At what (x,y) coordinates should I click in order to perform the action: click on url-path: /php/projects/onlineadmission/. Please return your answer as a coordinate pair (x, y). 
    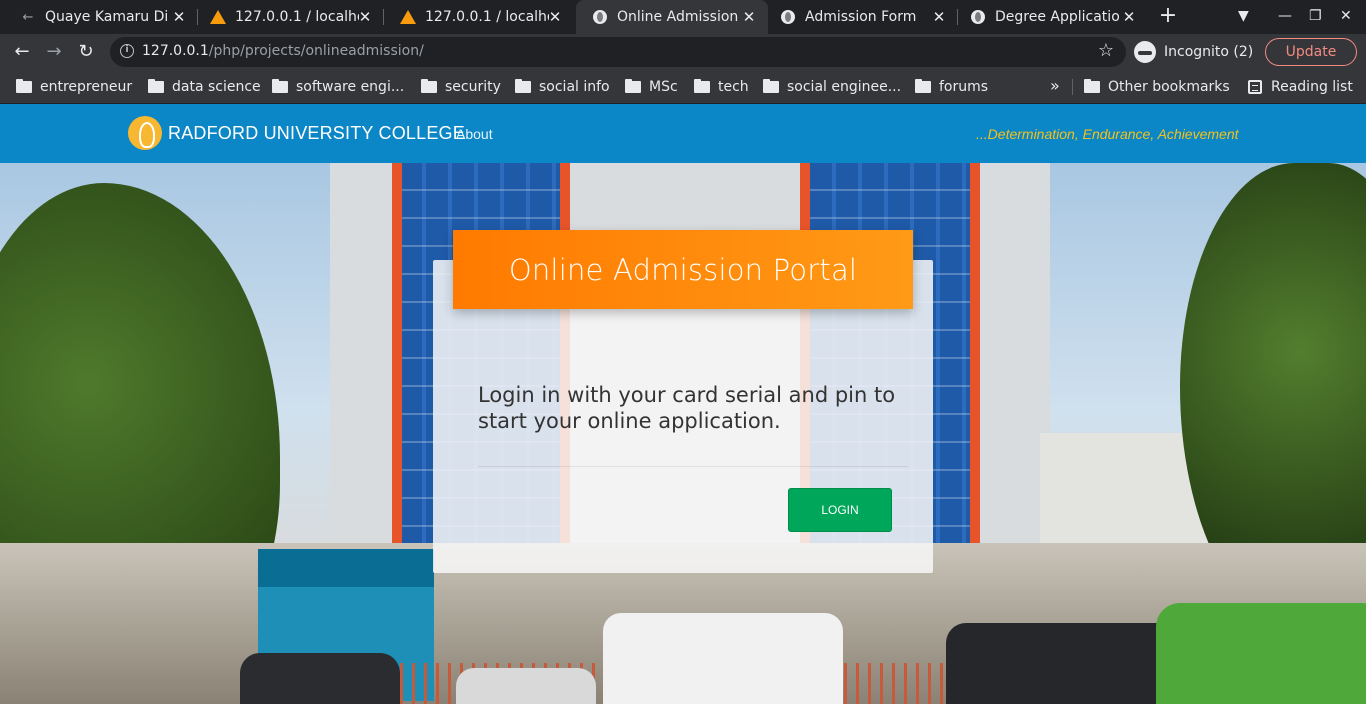
    Looking at the image, I should click on (316, 51).